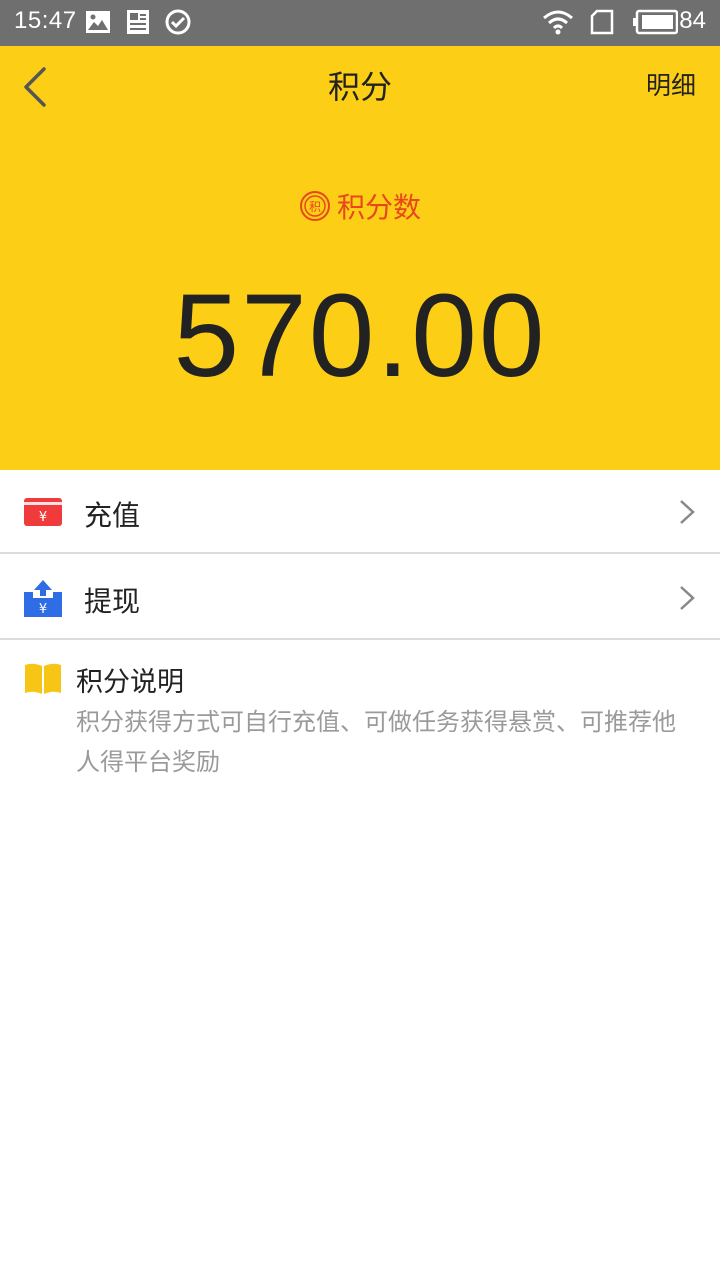  I want to click on recharge-row: ¥ 充值, so click(360, 512).